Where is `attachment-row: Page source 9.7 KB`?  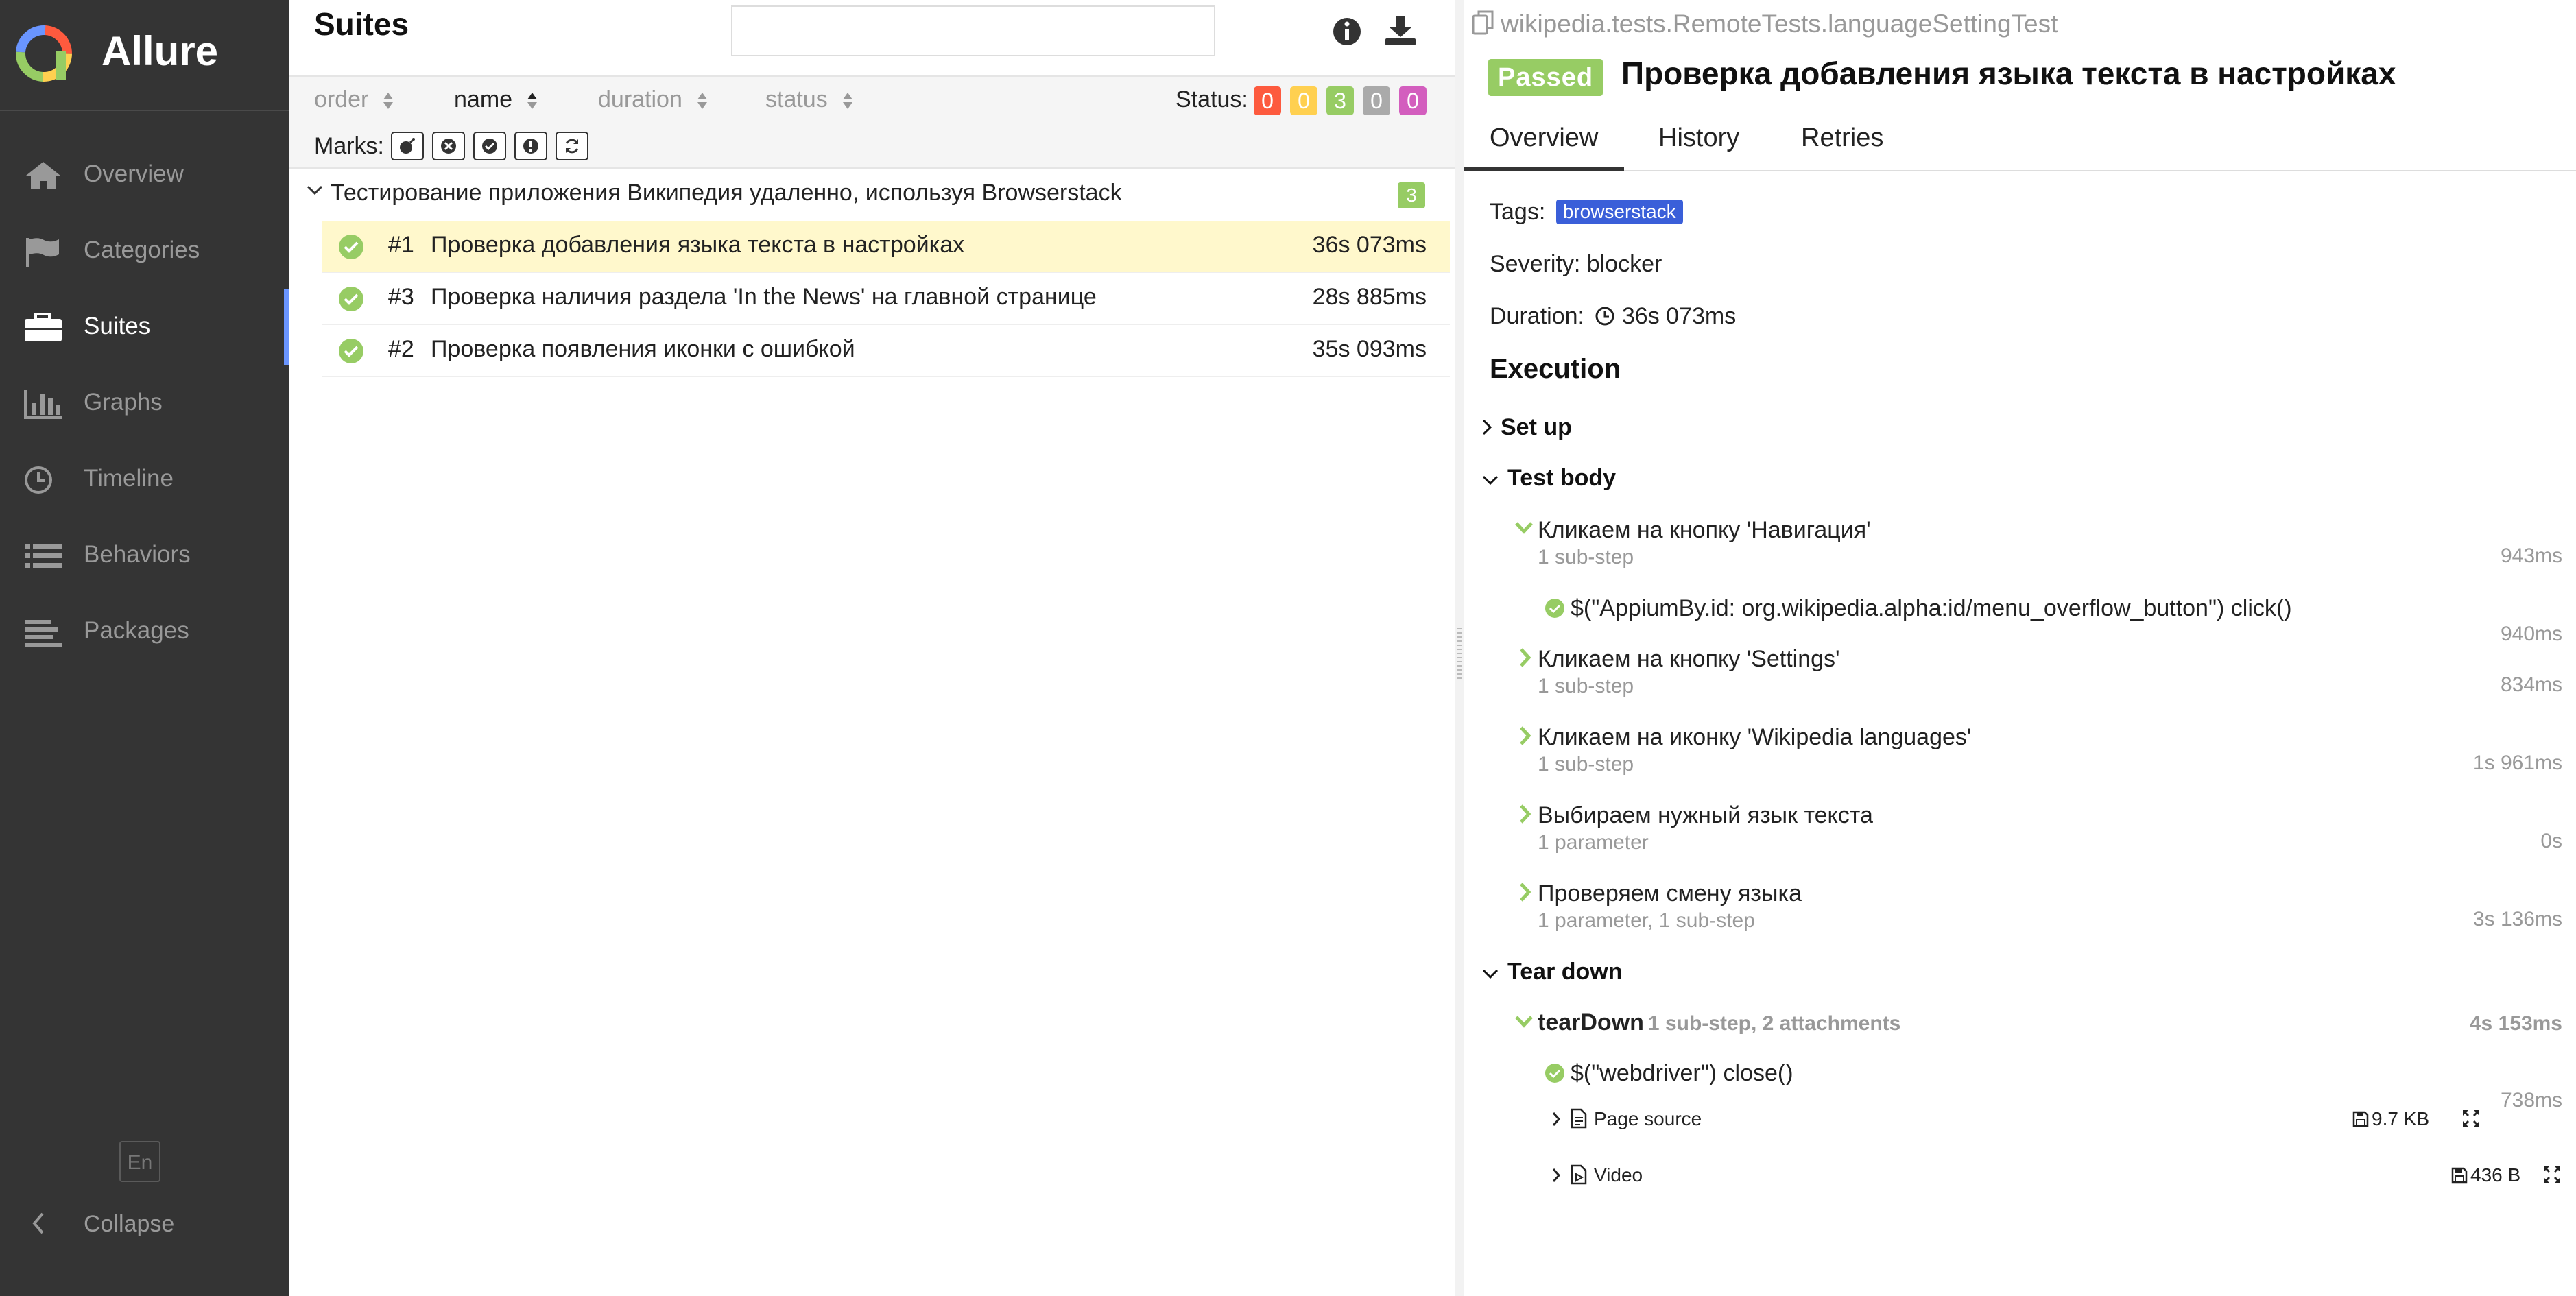
attachment-row: Page source 9.7 KB is located at coordinates (2020, 1120).